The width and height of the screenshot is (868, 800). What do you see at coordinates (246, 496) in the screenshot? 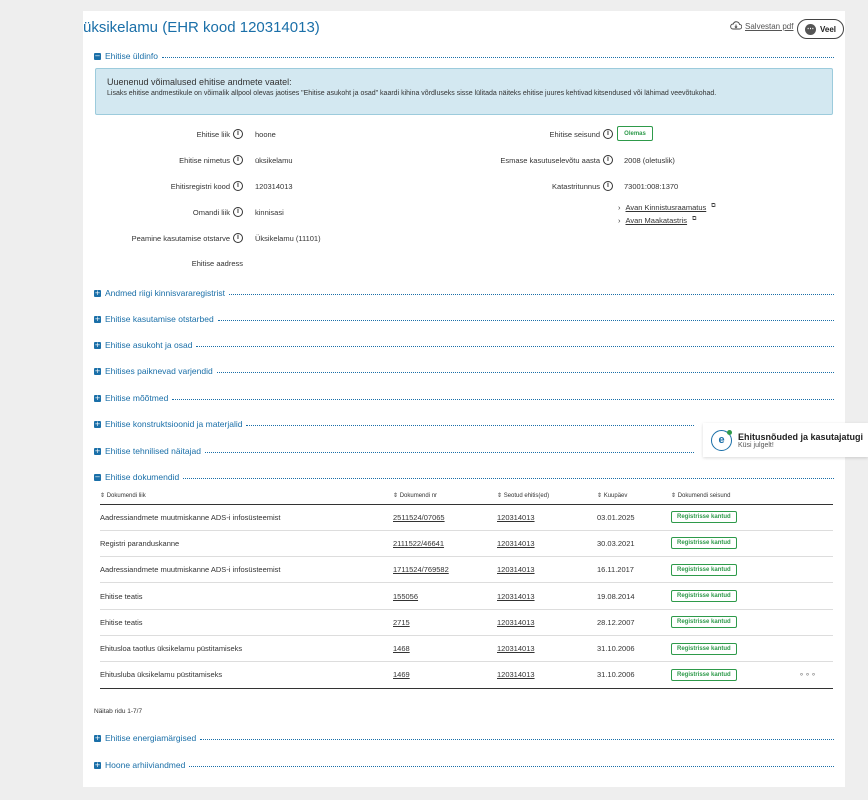
I see `column-header-doc-type: ⇕ Dokumendi liik` at bounding box center [246, 496].